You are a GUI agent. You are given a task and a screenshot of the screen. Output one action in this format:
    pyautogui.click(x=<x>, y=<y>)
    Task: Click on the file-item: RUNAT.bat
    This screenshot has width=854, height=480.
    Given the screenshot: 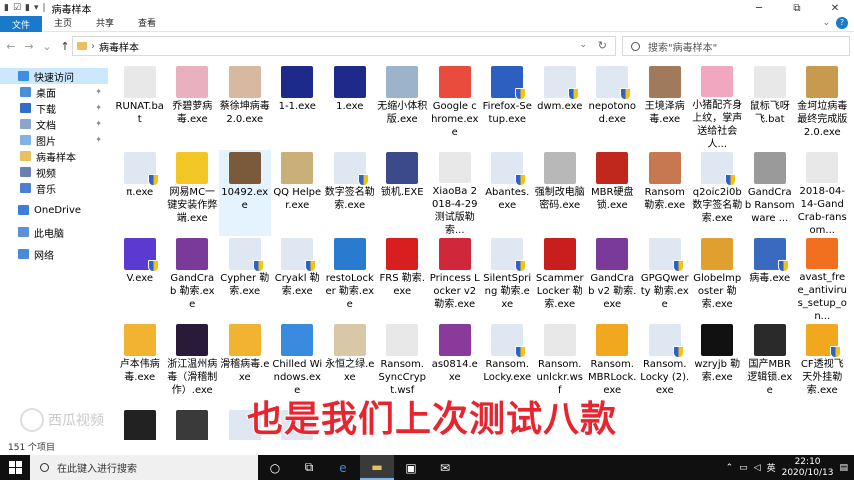 What is the action you would take?
    pyautogui.click(x=140, y=107)
    